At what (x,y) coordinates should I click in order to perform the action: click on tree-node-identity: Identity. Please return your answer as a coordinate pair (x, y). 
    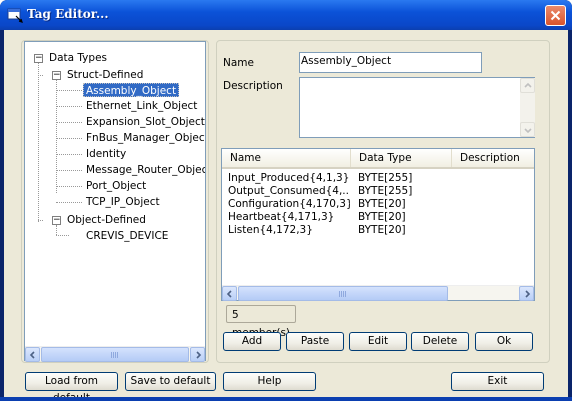
    Looking at the image, I should click on (106, 154).